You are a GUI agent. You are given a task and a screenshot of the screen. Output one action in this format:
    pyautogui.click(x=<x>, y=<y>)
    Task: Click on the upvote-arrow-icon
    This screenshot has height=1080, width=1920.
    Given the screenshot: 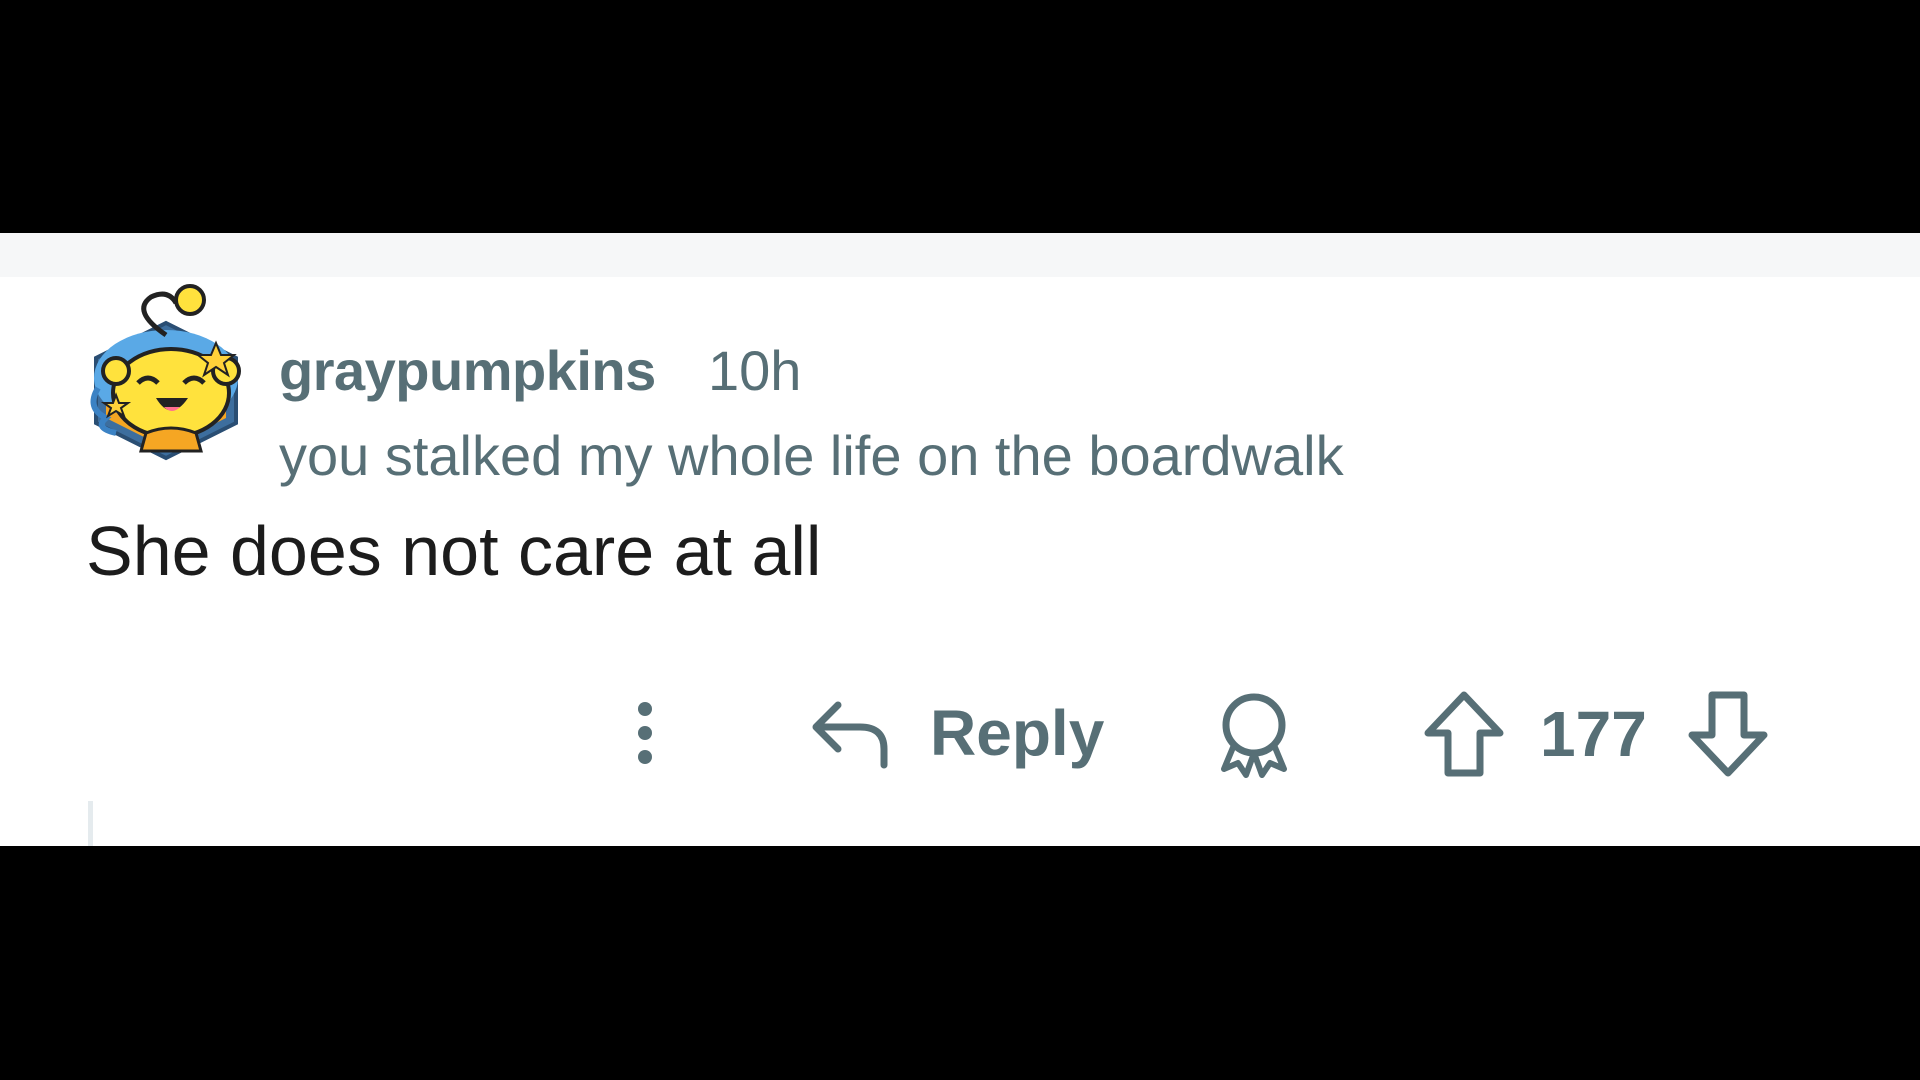 What is the action you would take?
    pyautogui.click(x=1464, y=734)
    